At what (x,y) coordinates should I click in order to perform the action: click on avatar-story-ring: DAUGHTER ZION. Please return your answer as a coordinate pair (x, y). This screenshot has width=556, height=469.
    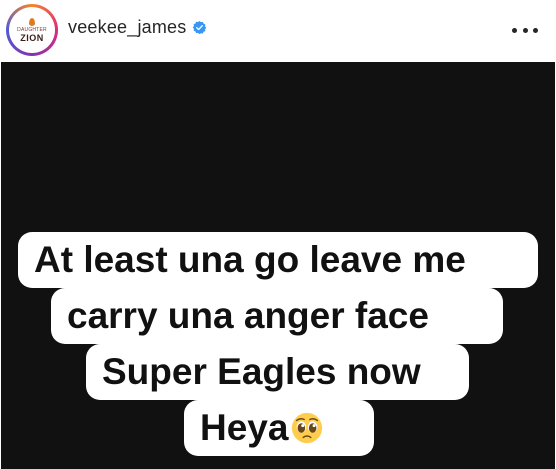
    Looking at the image, I should click on (32, 30).